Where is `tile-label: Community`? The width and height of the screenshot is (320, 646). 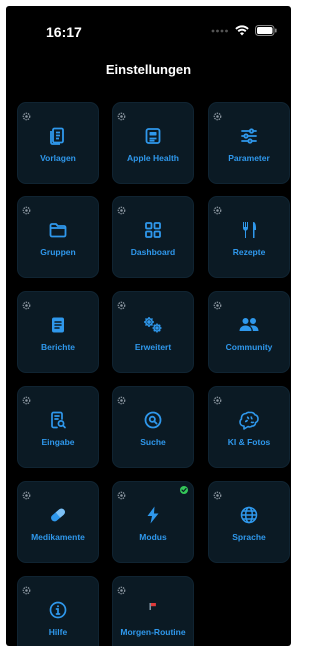
tile-label: Community is located at coordinates (249, 347).